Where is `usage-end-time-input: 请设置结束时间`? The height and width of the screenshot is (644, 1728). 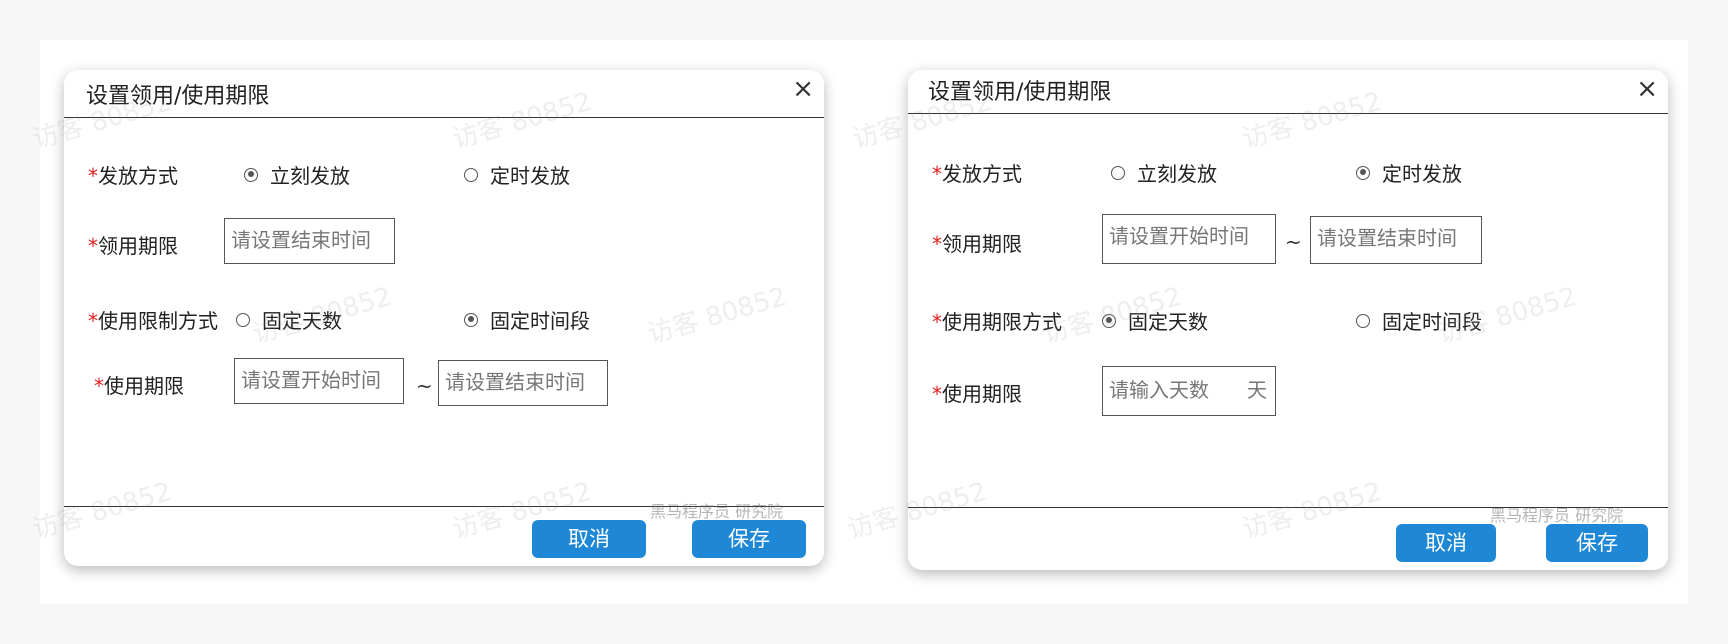 usage-end-time-input: 请设置结束时间 is located at coordinates (523, 383).